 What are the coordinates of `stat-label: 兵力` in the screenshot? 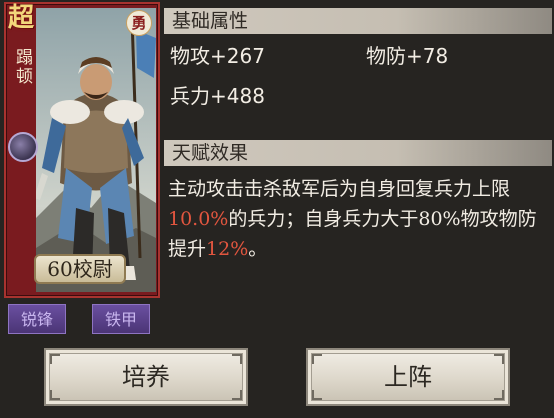 It's located at (190, 96).